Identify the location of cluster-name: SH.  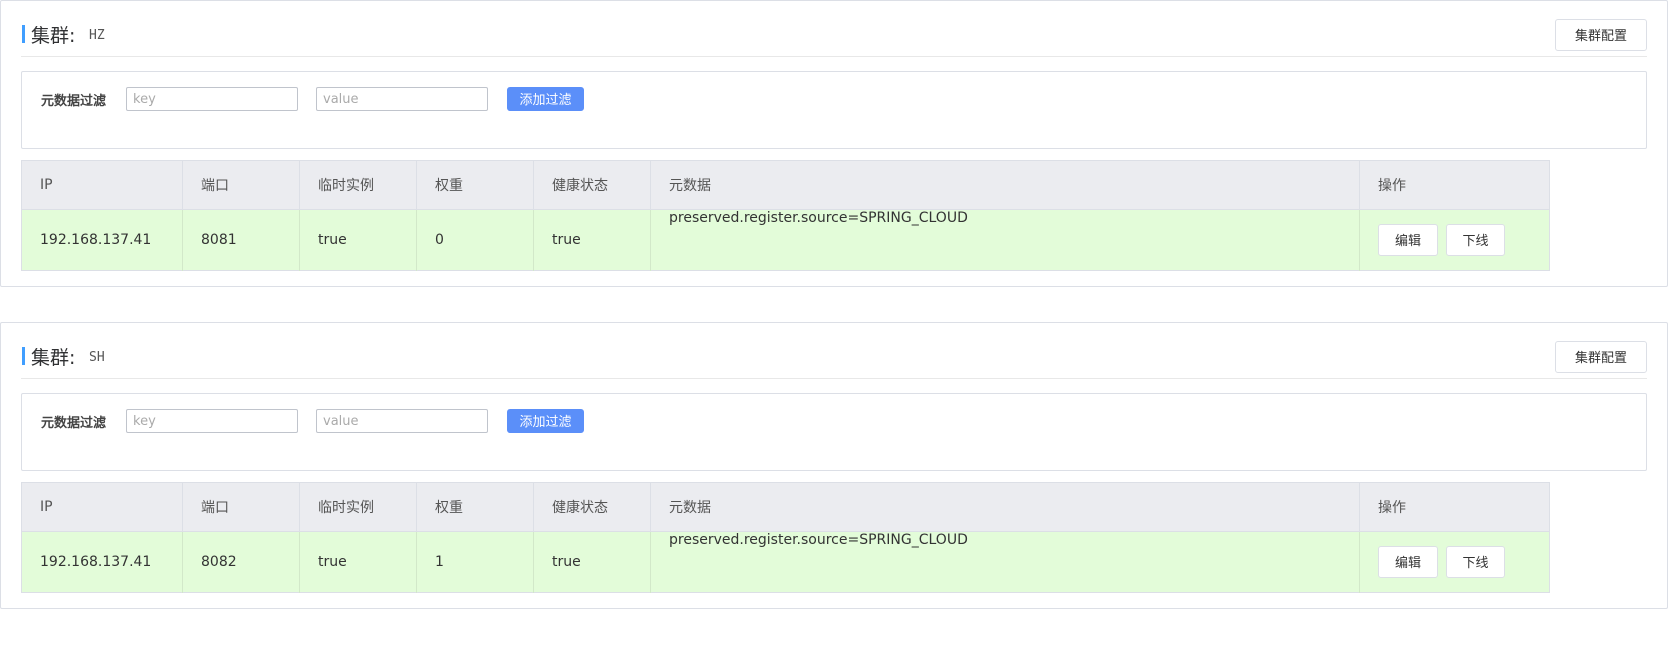
(97, 357).